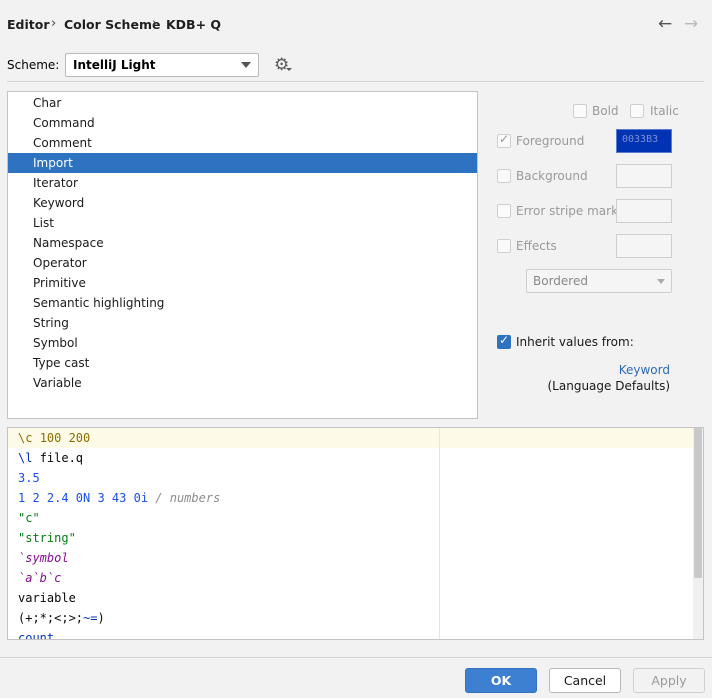 This screenshot has height=698, width=712. I want to click on code-line: \l file.q, so click(51, 458).